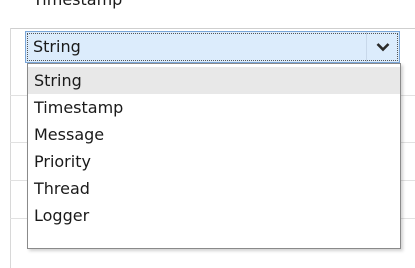  What do you see at coordinates (77, 4) in the screenshot?
I see `column-header-label: Timestamp` at bounding box center [77, 4].